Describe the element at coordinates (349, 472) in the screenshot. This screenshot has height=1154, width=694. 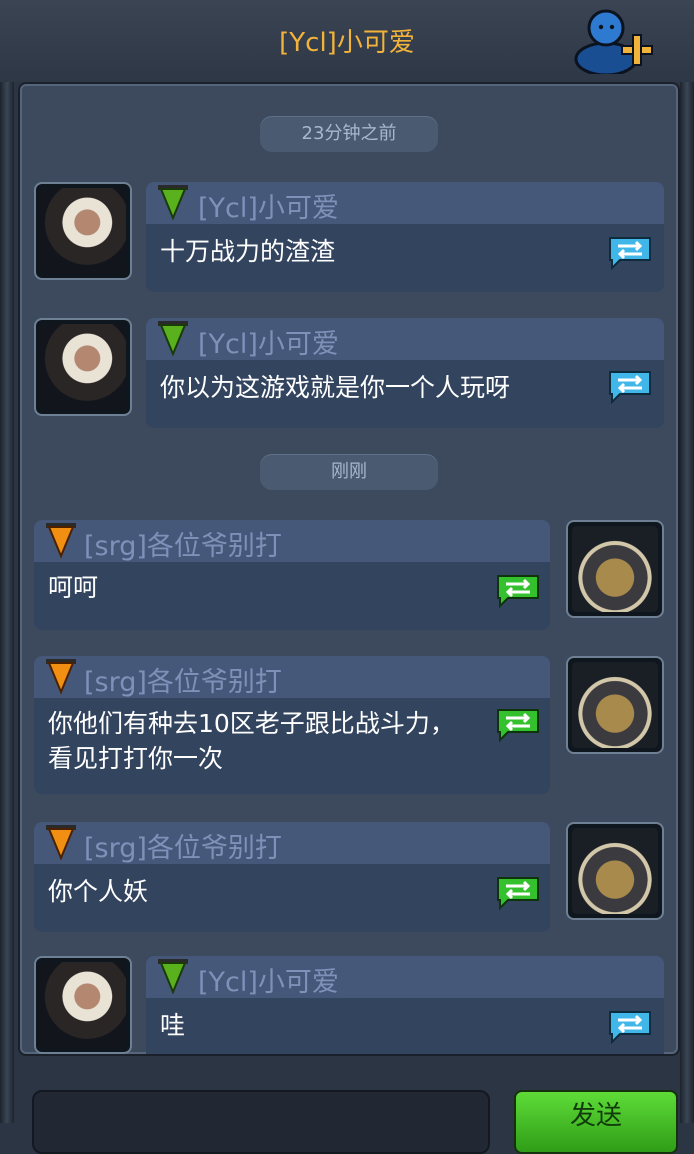
I see `timestamp-pill: 刚刚` at that location.